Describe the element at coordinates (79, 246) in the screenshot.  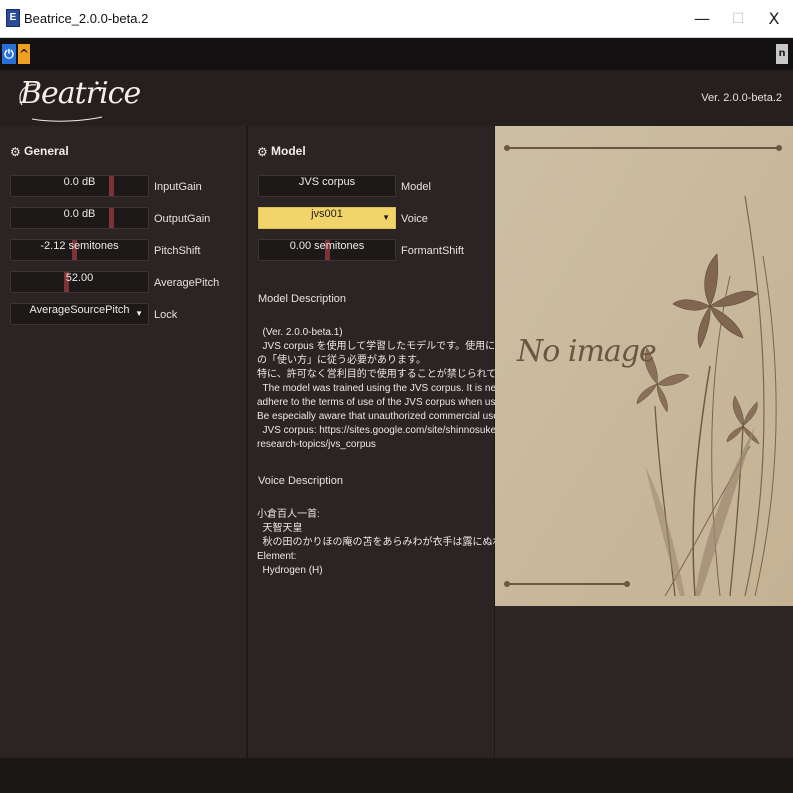
I see `pitch-shift-value: -2.12 semitones` at that location.